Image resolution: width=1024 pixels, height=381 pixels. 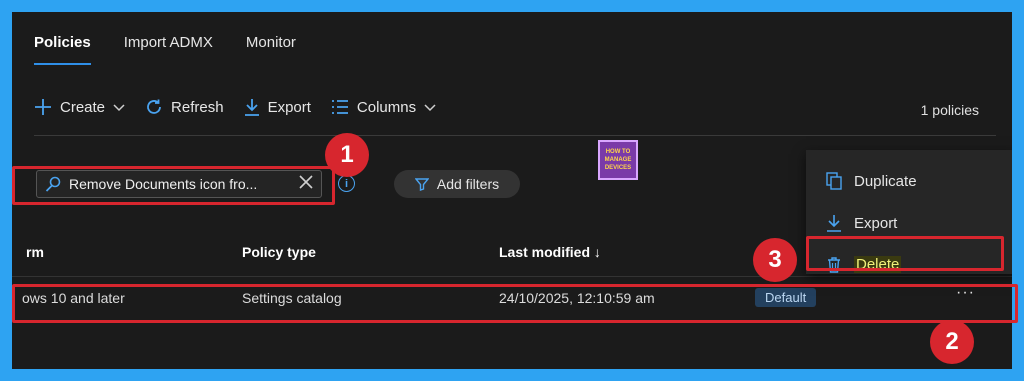 I want to click on export-button: Export, so click(x=277, y=107).